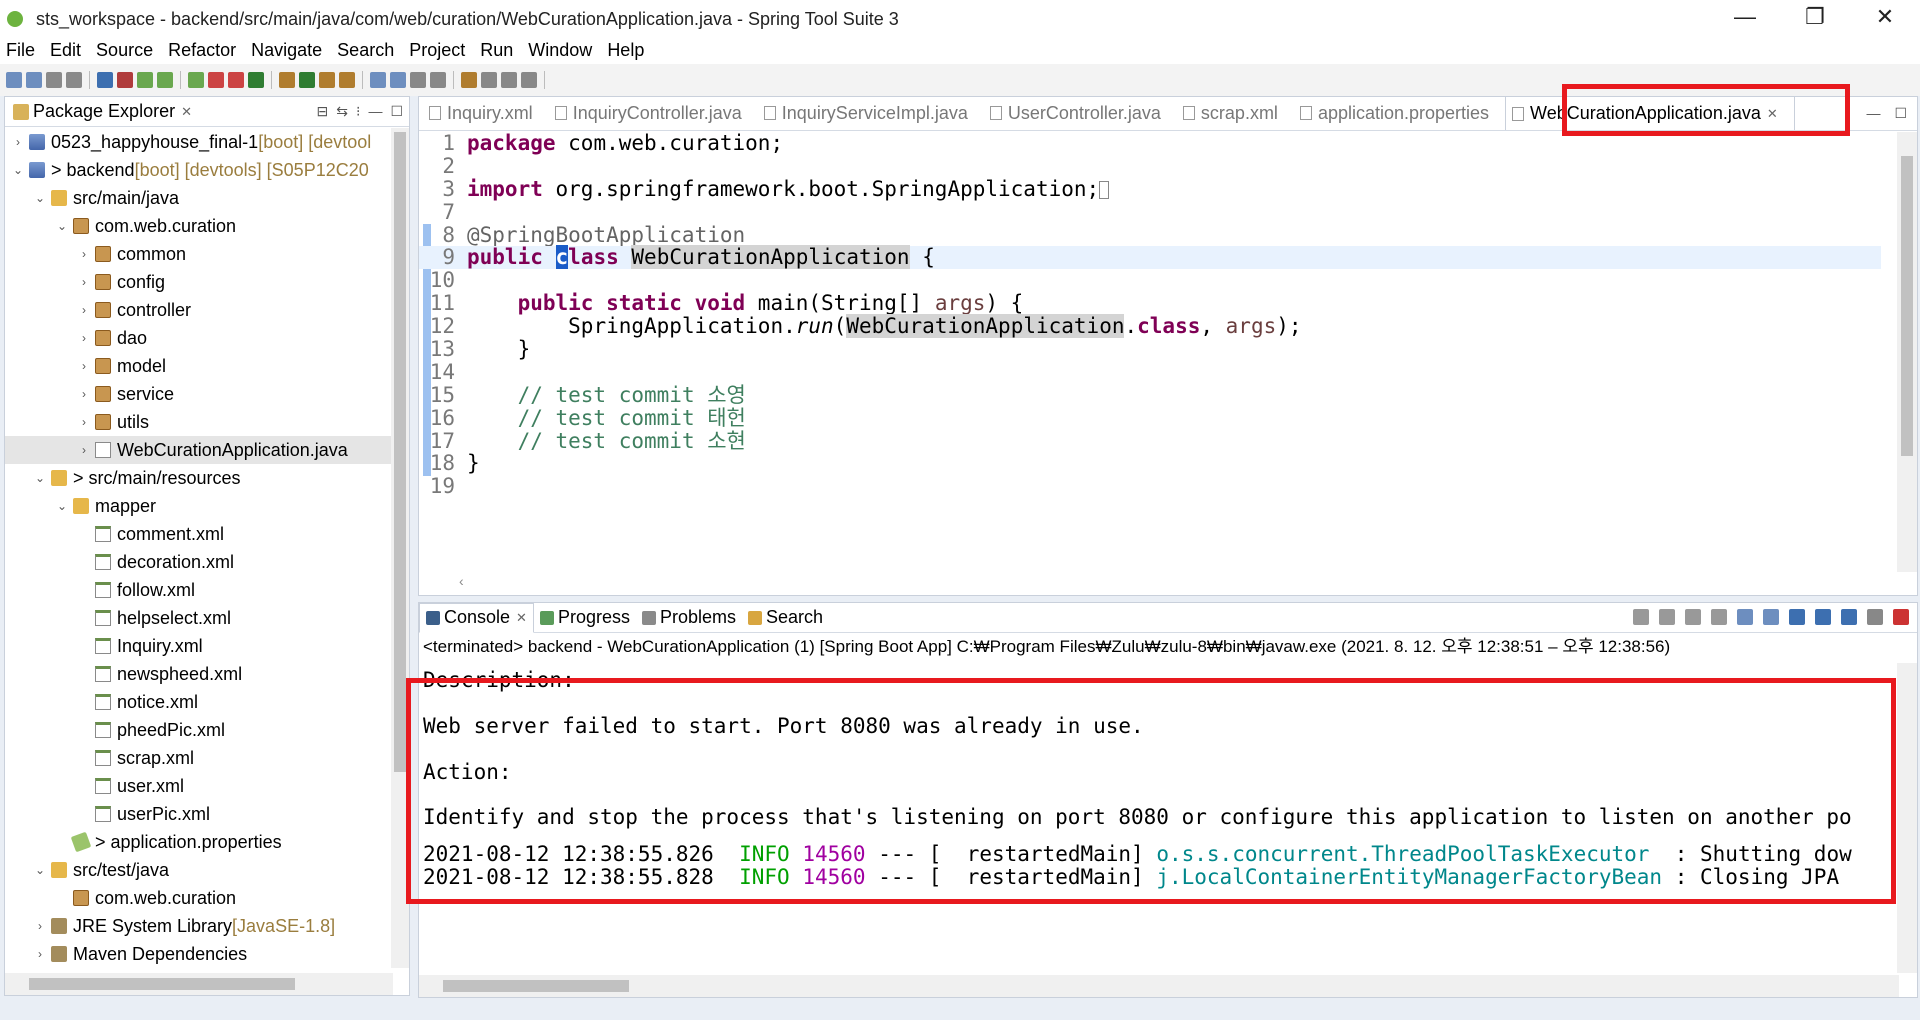 The height and width of the screenshot is (1020, 1920). What do you see at coordinates (1080, 113) in the screenshot?
I see `editor-tab: UserController.java` at bounding box center [1080, 113].